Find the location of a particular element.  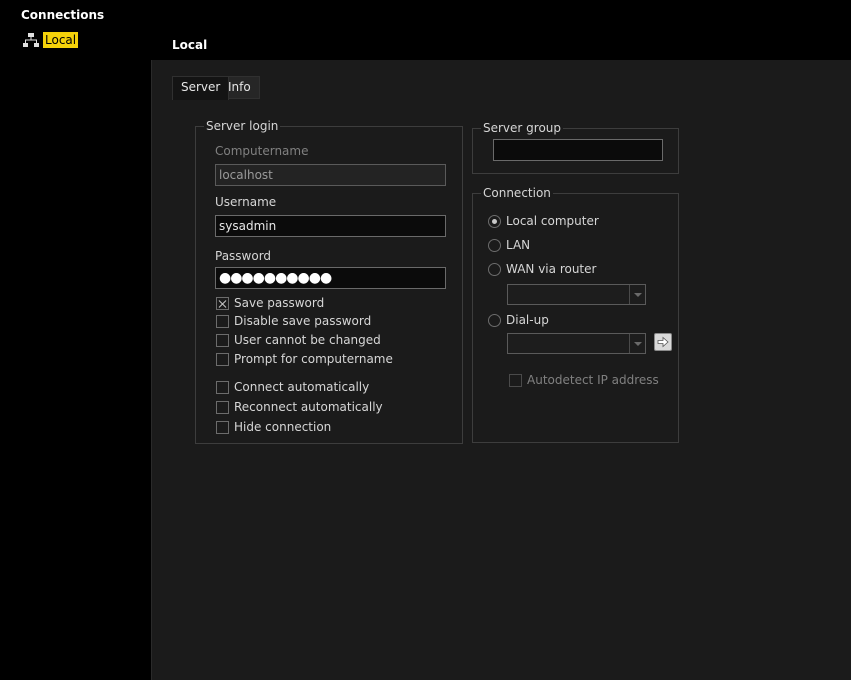

network-icon is located at coordinates (31, 39).